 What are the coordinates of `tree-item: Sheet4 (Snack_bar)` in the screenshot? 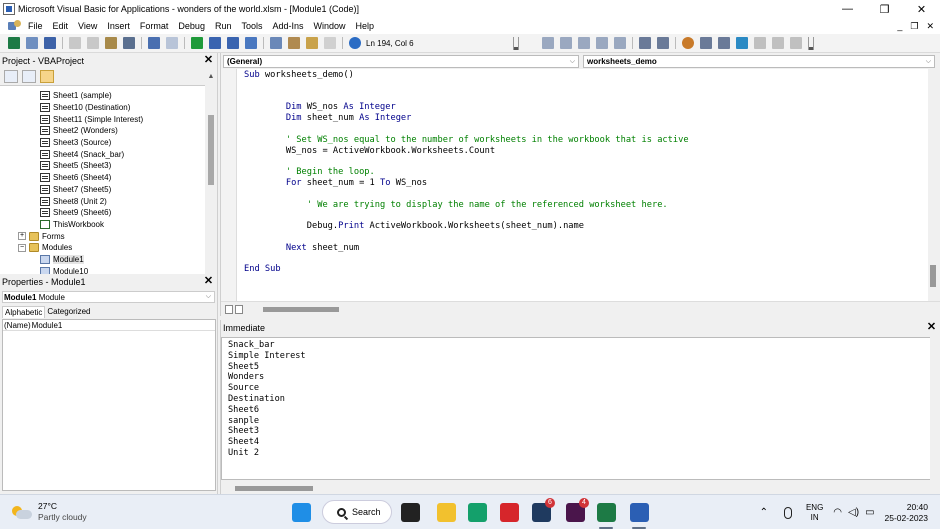 It's located at (103, 154).